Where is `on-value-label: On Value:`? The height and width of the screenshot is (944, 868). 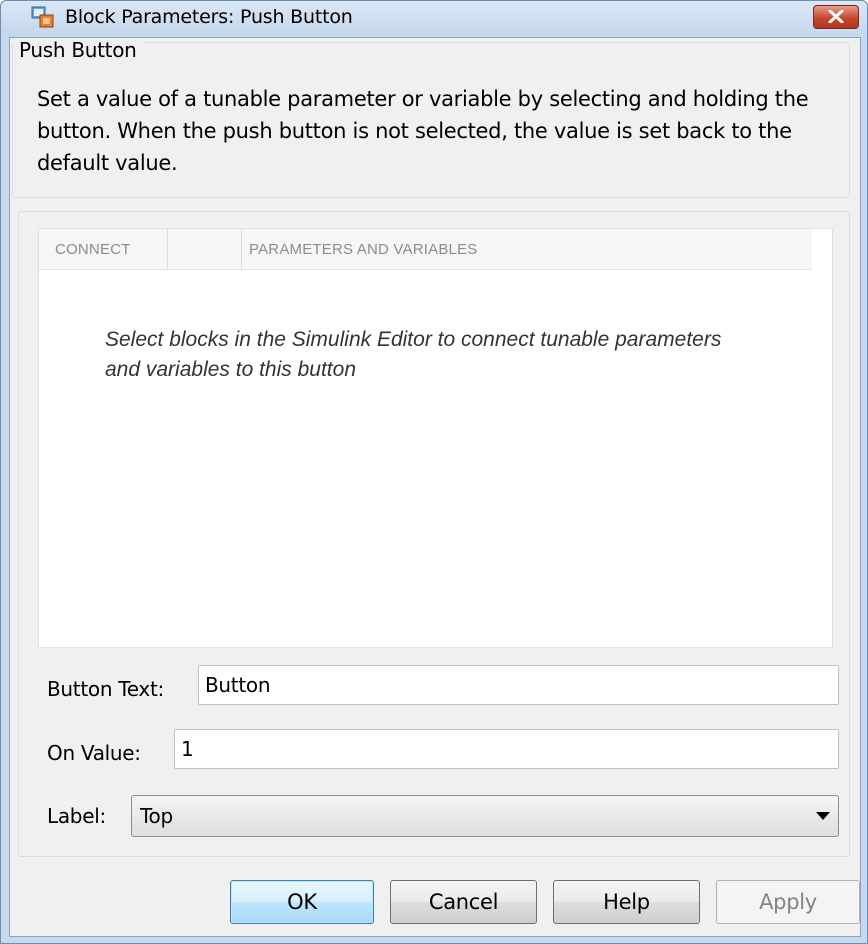 on-value-label: On Value: is located at coordinates (94, 753).